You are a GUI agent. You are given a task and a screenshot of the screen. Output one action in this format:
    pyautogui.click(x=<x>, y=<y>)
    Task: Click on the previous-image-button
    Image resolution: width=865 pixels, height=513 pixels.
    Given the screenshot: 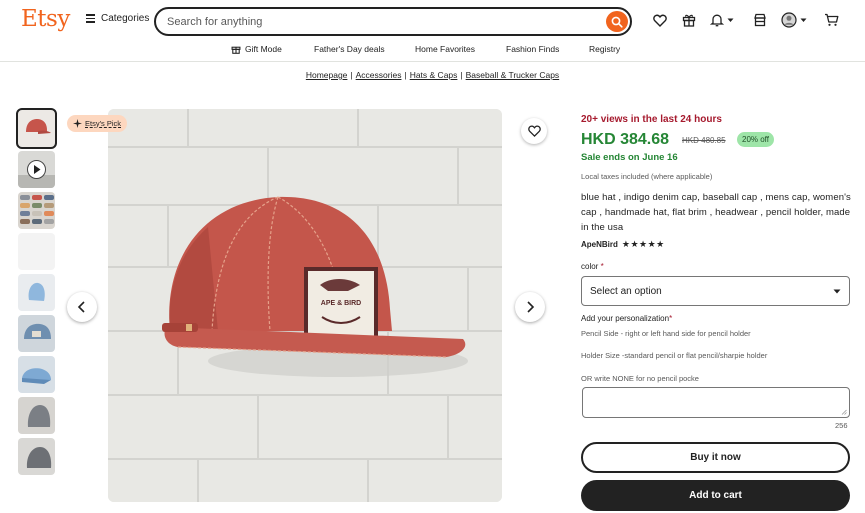 What is the action you would take?
    pyautogui.click(x=82, y=307)
    